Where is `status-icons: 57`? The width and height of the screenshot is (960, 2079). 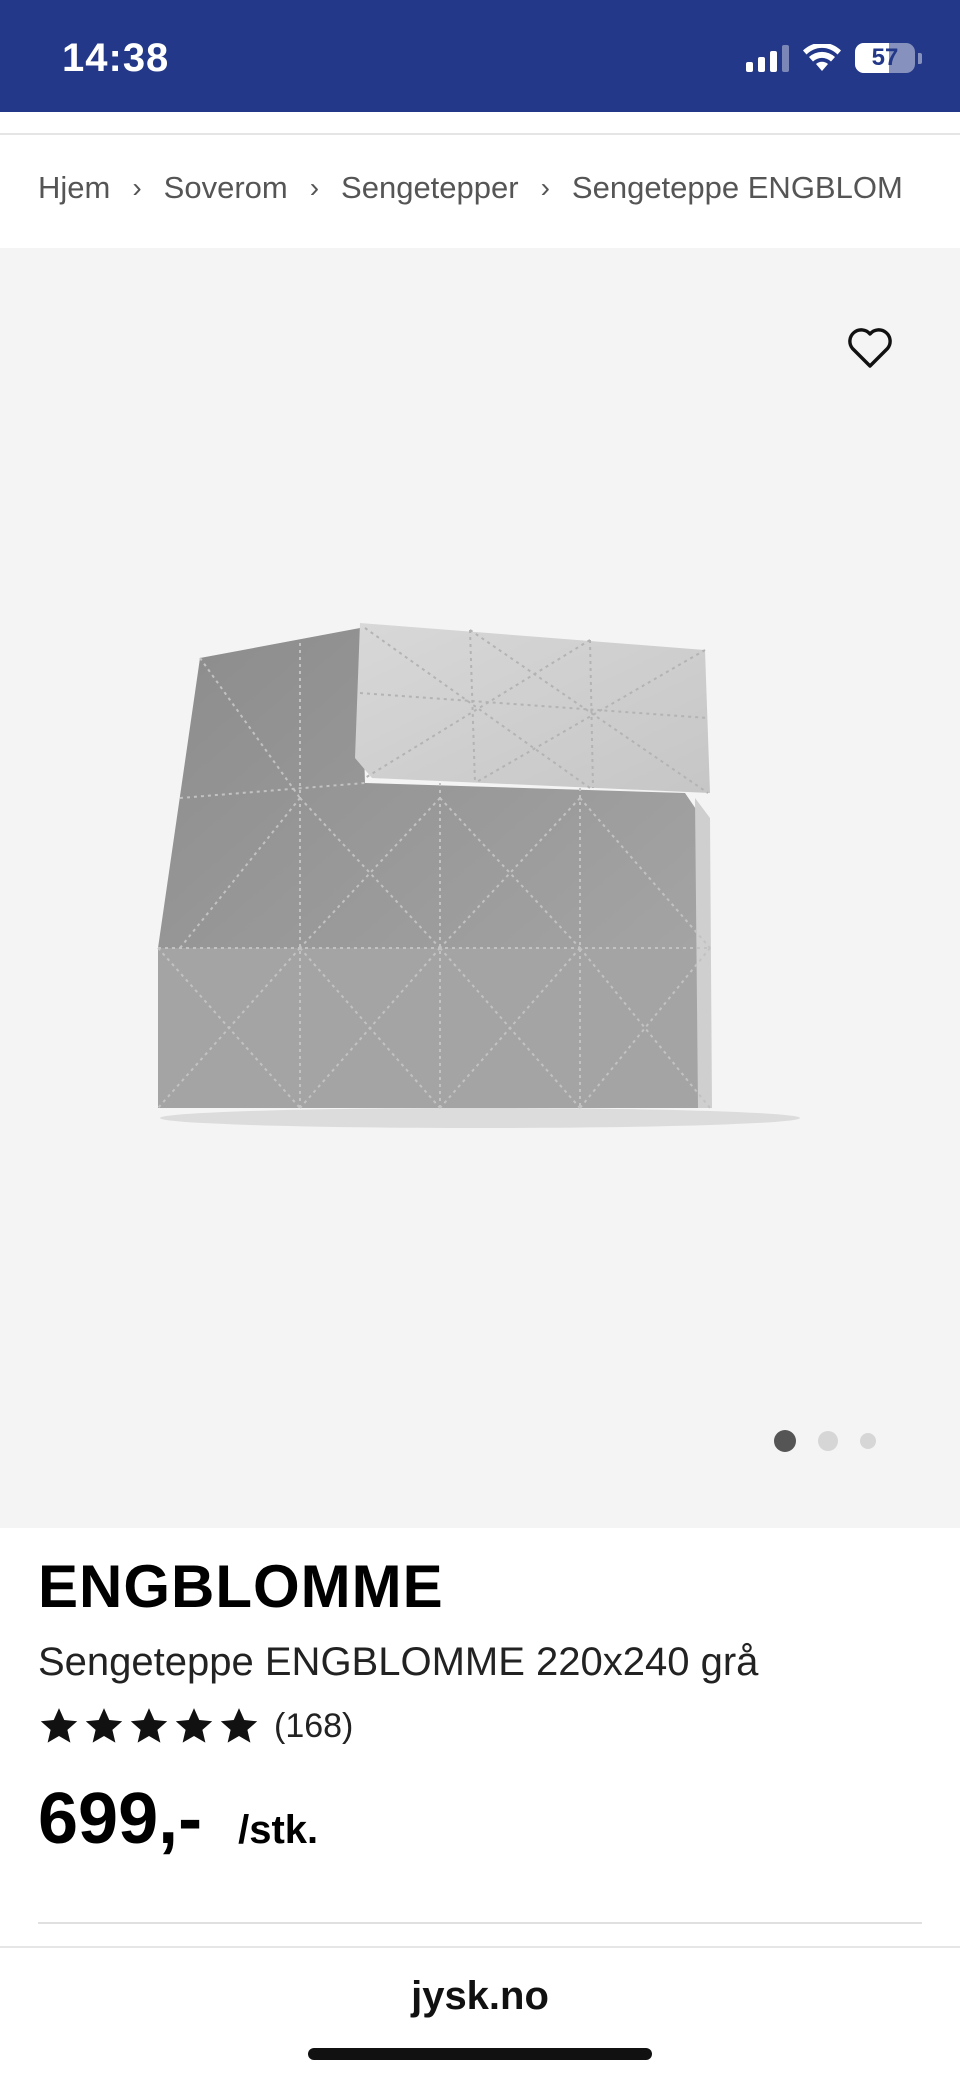
status-icons: 57 is located at coordinates (834, 58).